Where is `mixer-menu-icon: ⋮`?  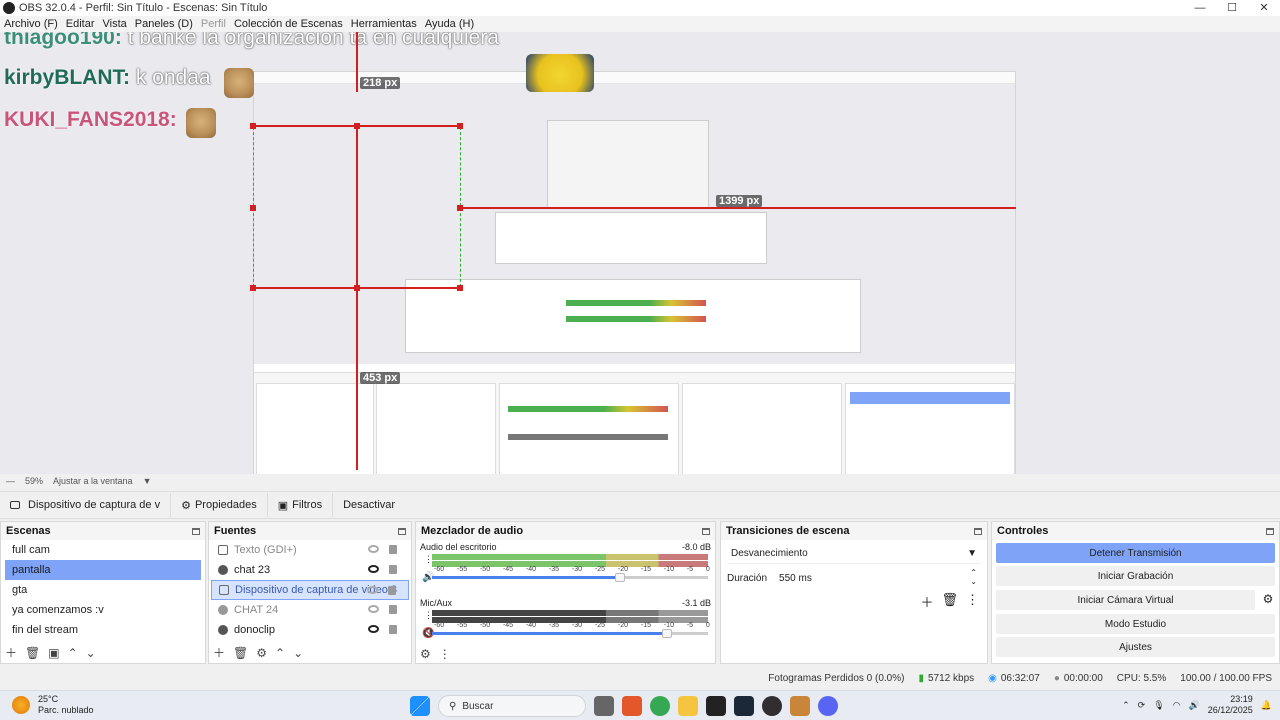 mixer-menu-icon: ⋮ is located at coordinates (445, 654).